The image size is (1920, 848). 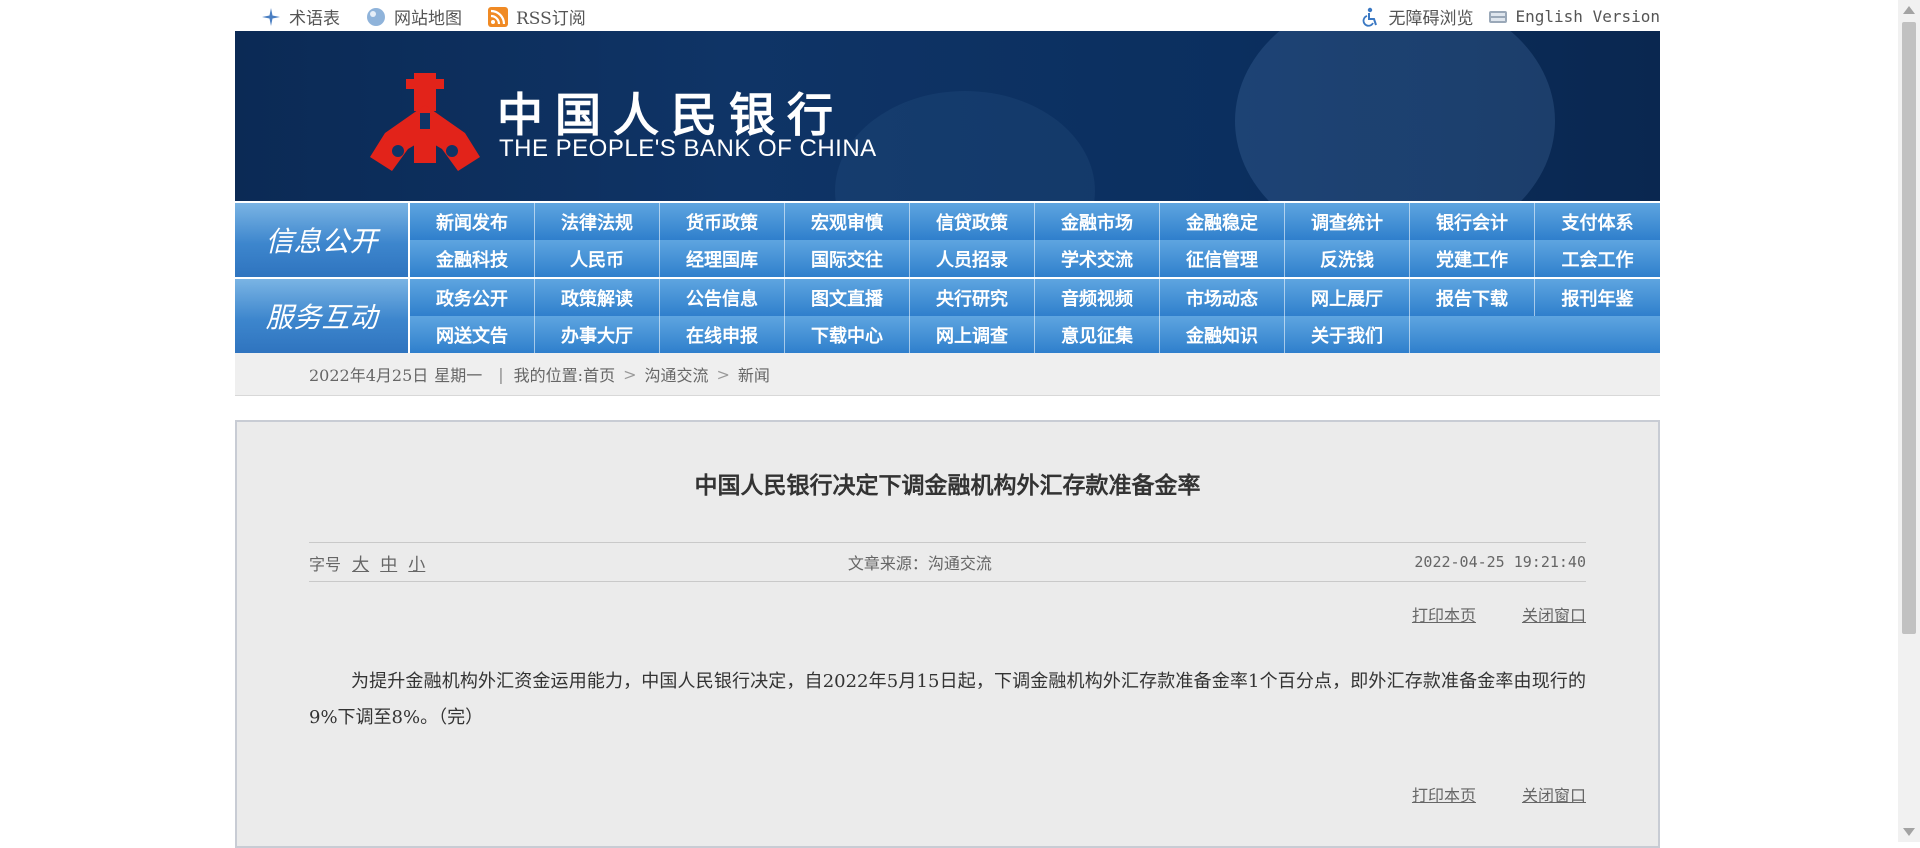 I want to click on nav-info-item-9: 支付体系, so click(x=1597, y=221).